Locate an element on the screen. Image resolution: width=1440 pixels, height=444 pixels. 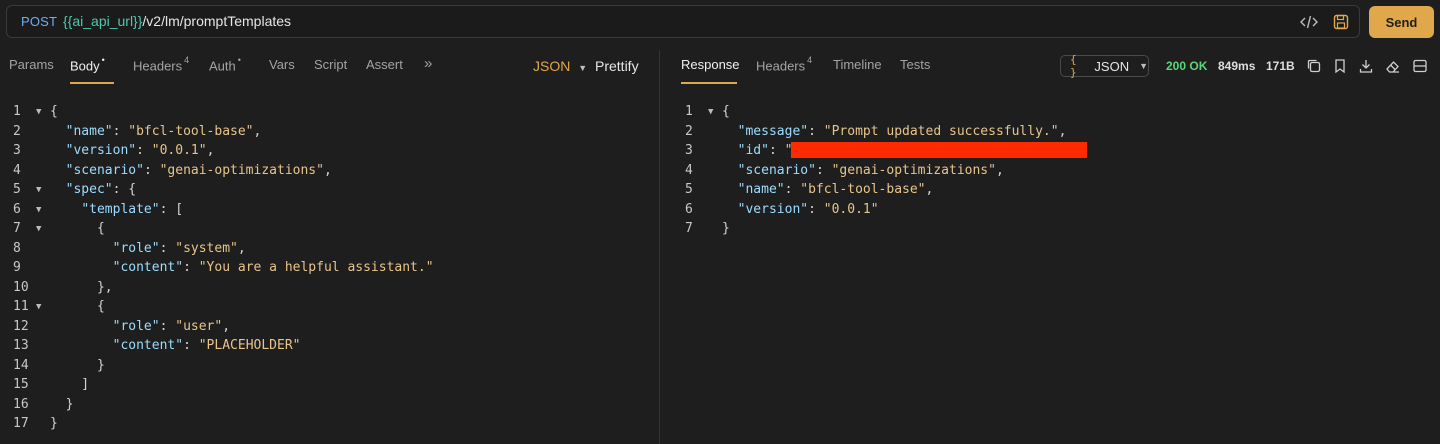
http-method: POST is located at coordinates (39, 21).